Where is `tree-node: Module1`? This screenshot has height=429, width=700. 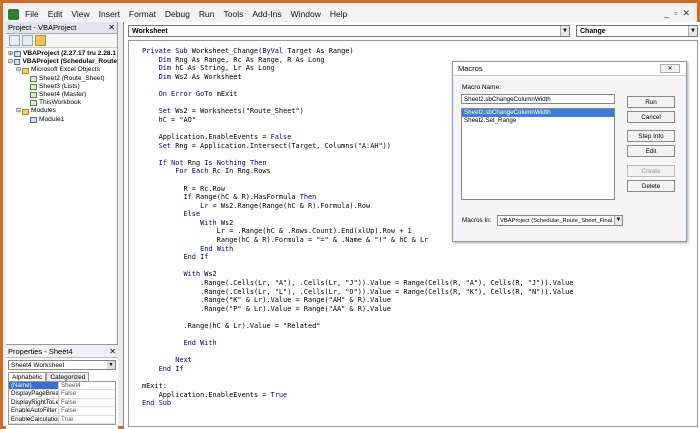
tree-node: Module1 is located at coordinates (62, 120).